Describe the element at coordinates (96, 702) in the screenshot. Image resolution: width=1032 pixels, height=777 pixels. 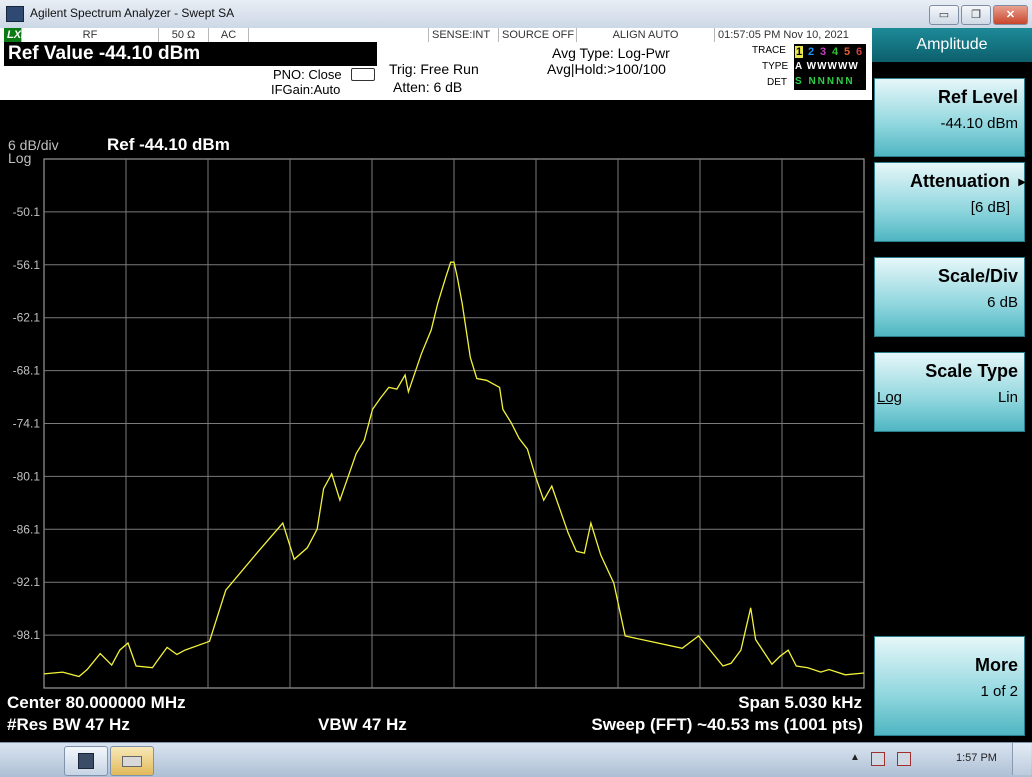
I see `center-frequency: Center 80.000000 MHz` at that location.